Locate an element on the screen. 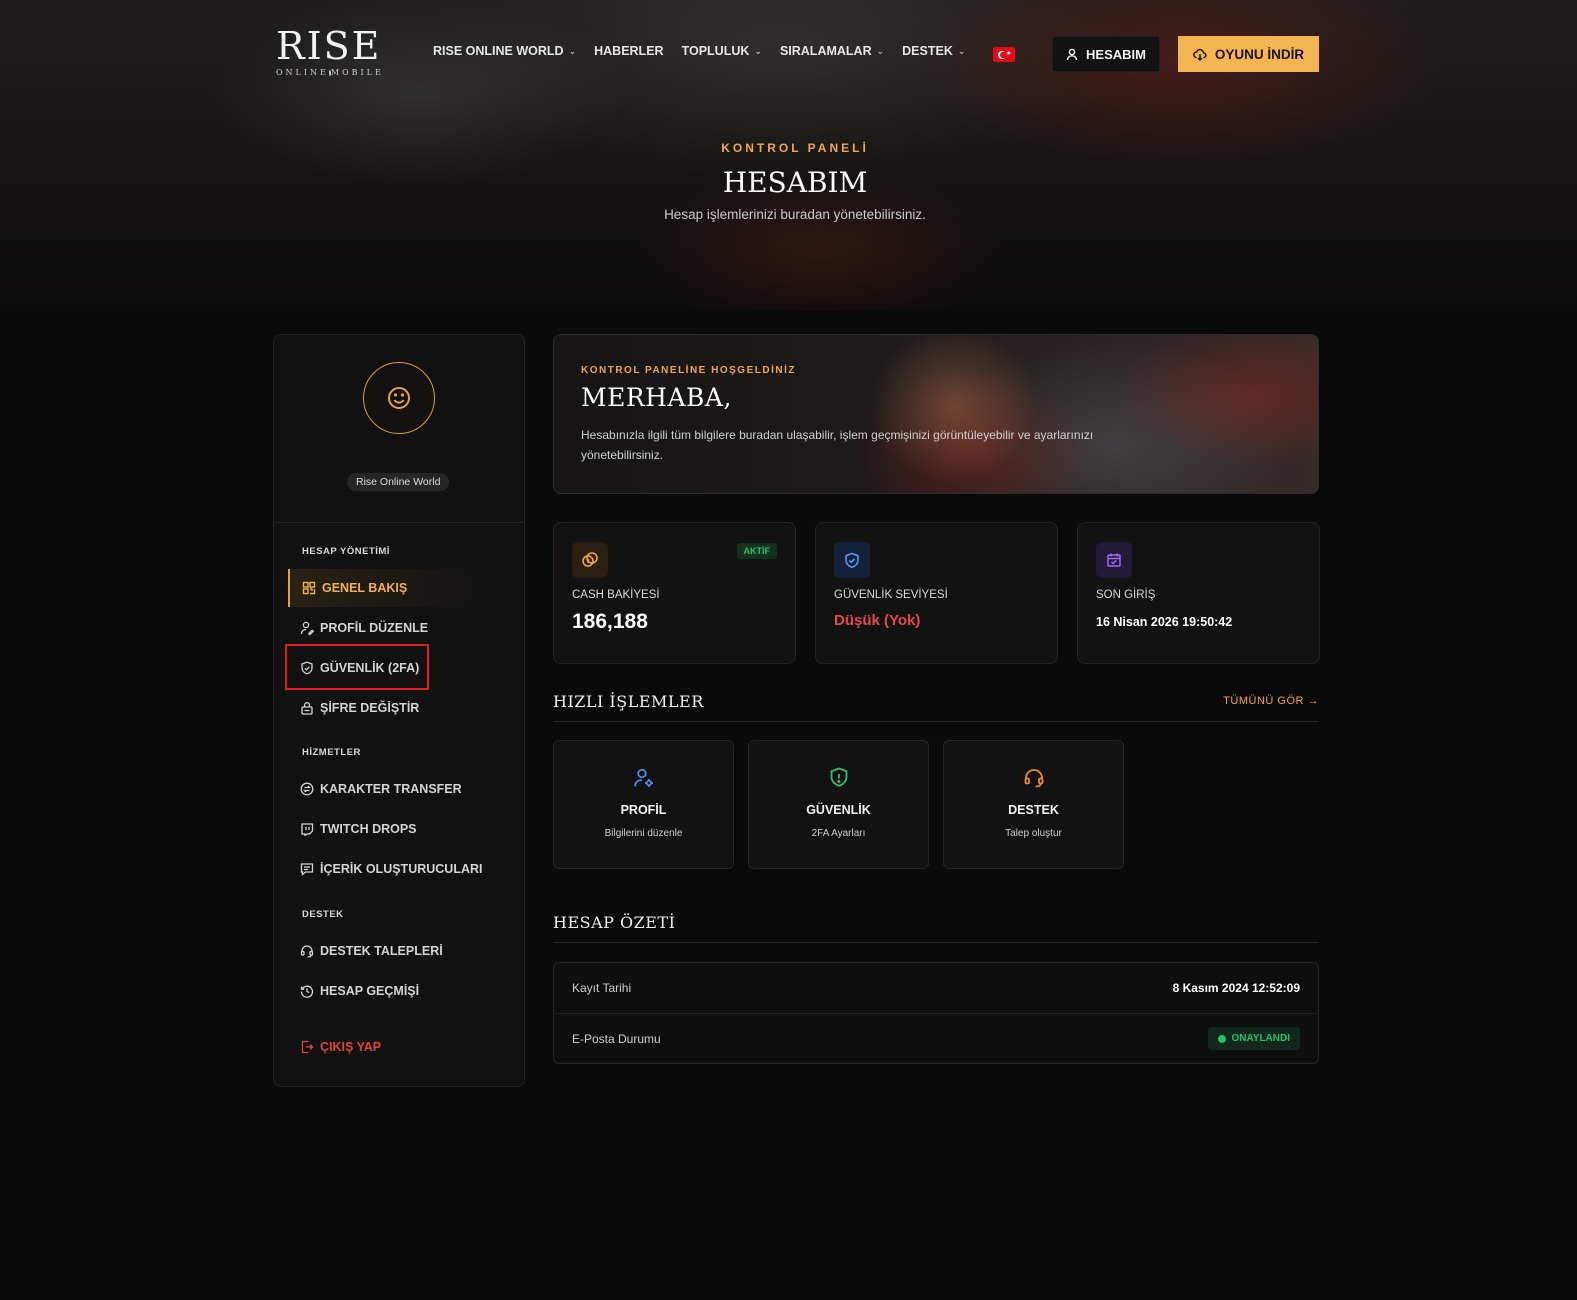 The width and height of the screenshot is (1577, 1300). status-dot-icon is located at coordinates (1222, 1038).